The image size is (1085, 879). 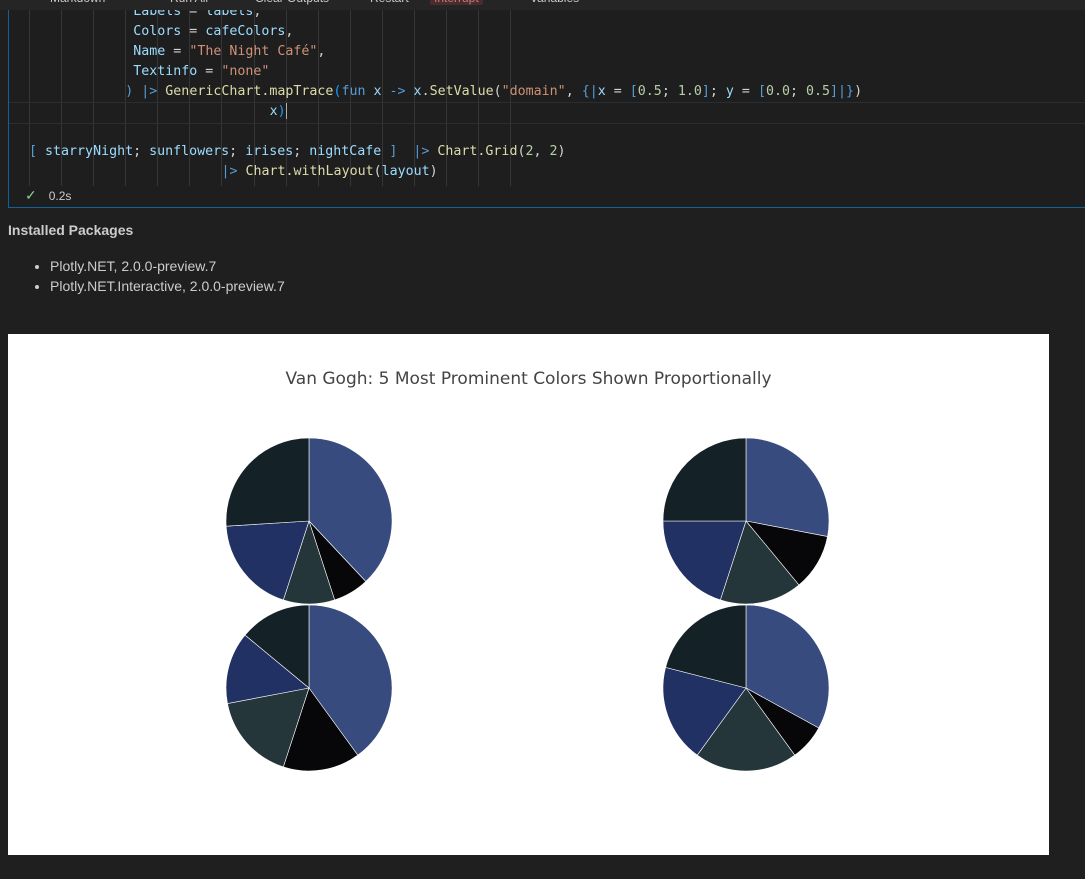 What do you see at coordinates (456, 2) in the screenshot?
I see `toolbar-interrupt-button: Interrupt` at bounding box center [456, 2].